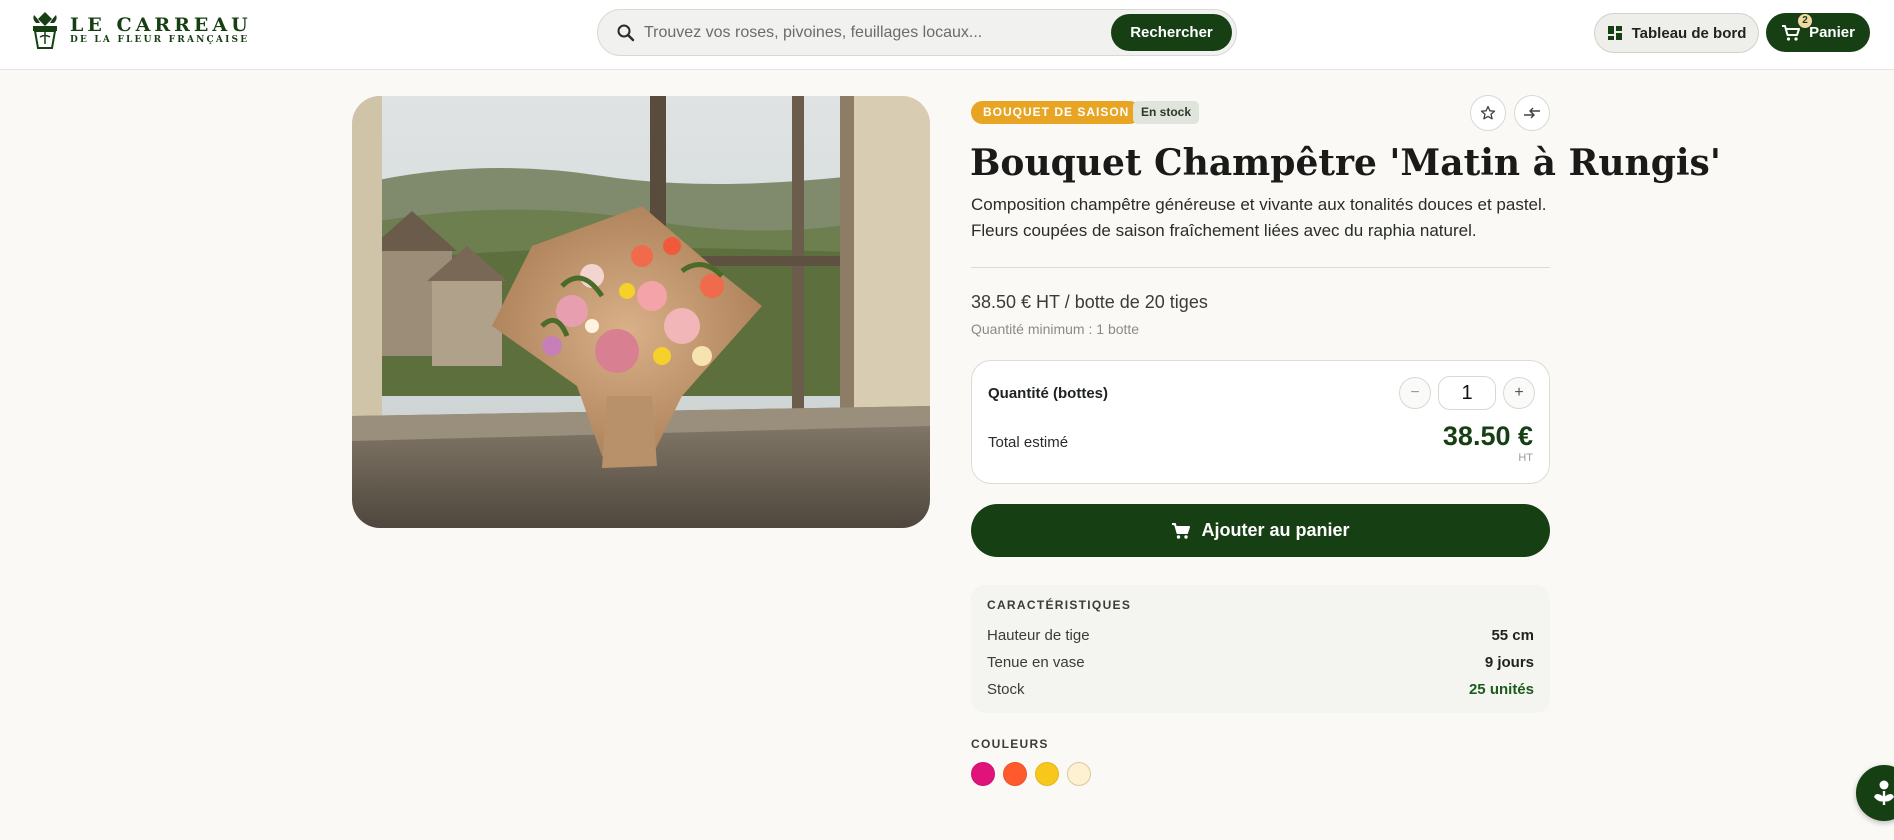  Describe the element at coordinates (1006, 689) in the screenshot. I see `spec-label: Stock` at that location.